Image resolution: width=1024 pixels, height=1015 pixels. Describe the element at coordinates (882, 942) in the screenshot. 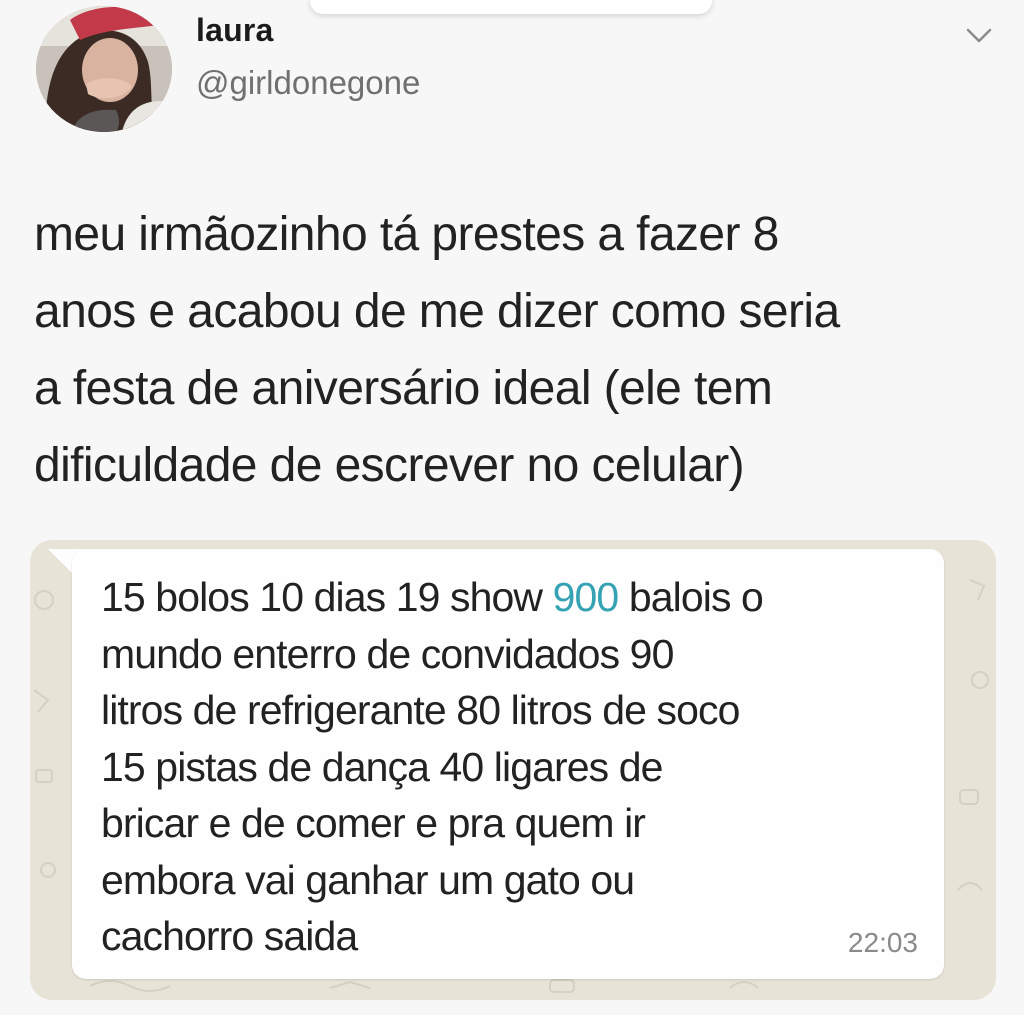

I see `message-timestamp: 22:03` at that location.